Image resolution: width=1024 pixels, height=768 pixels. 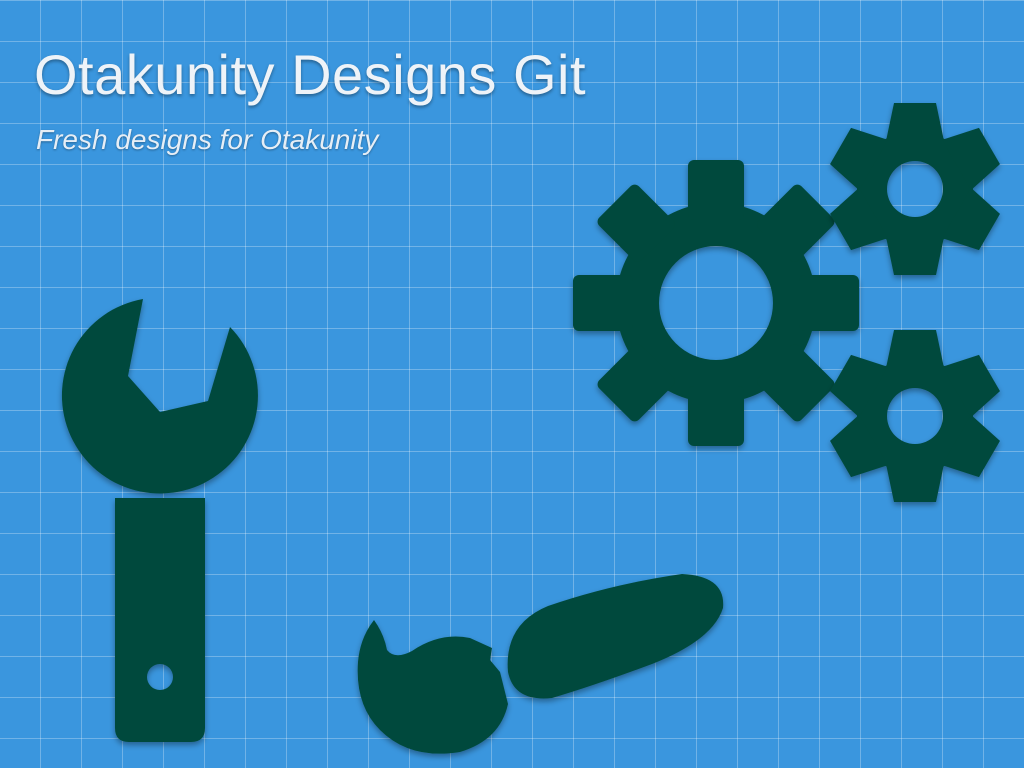 I want to click on large-gear-icon, so click(x=716, y=303).